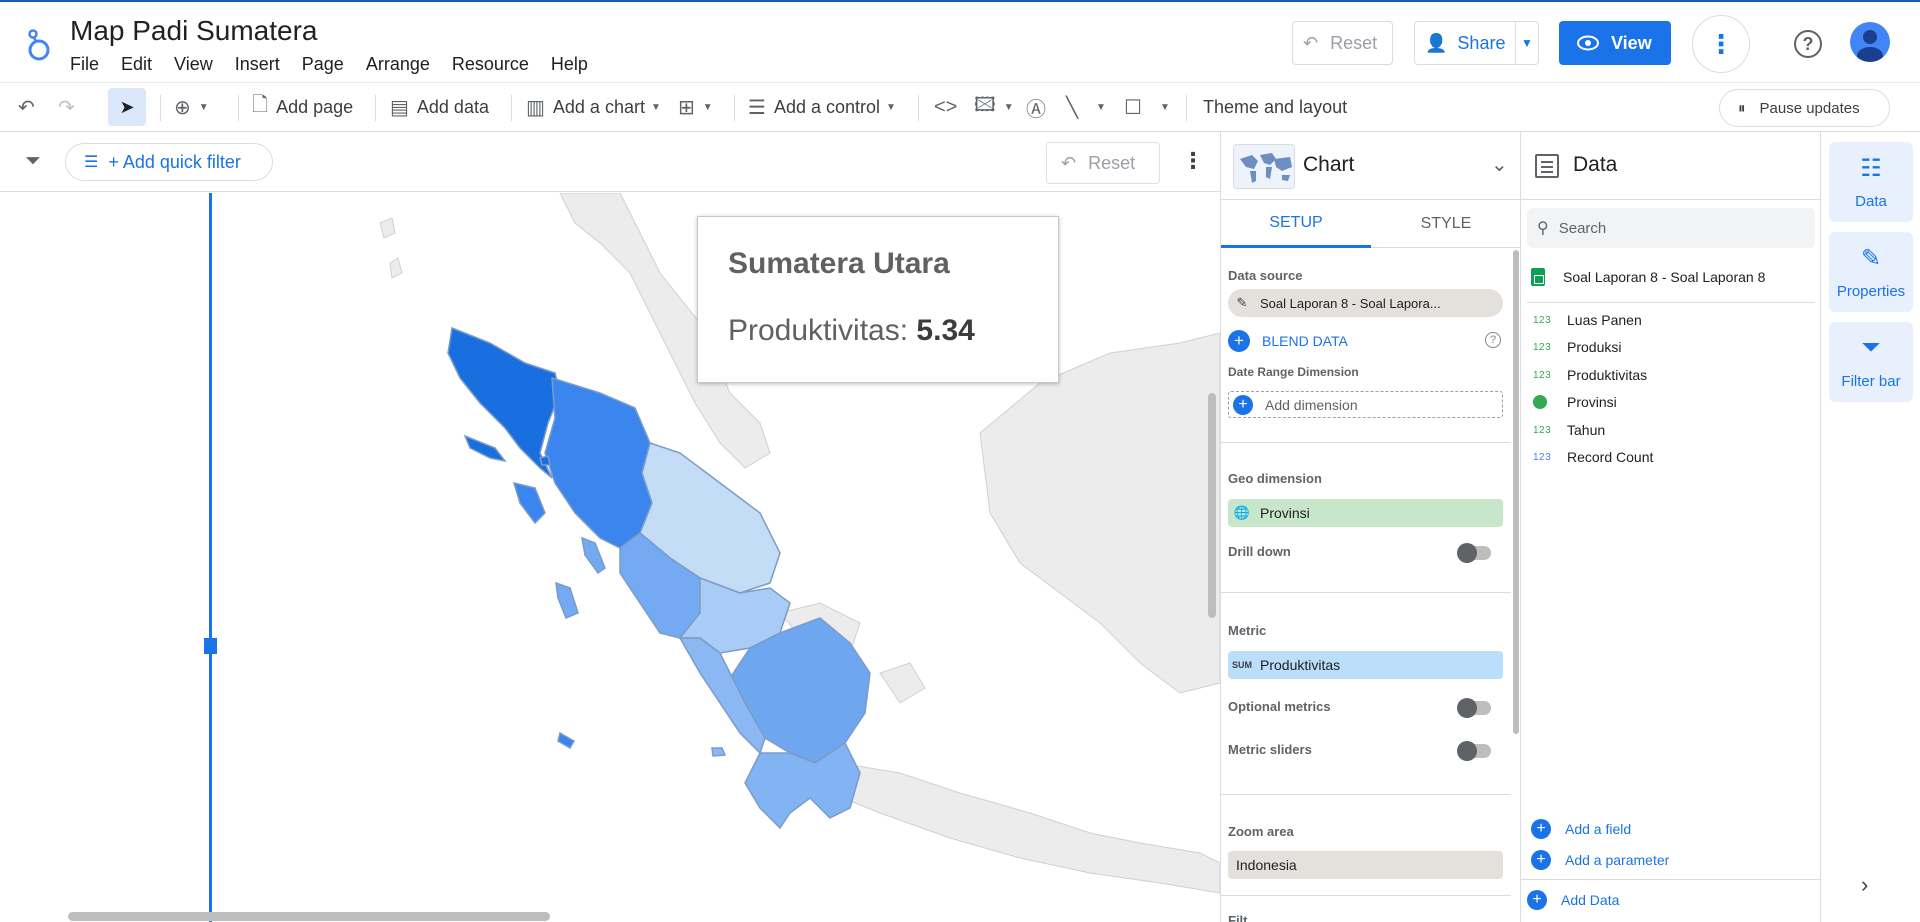 The image size is (1920, 922). I want to click on field-item: 123 Produksi, so click(1577, 347).